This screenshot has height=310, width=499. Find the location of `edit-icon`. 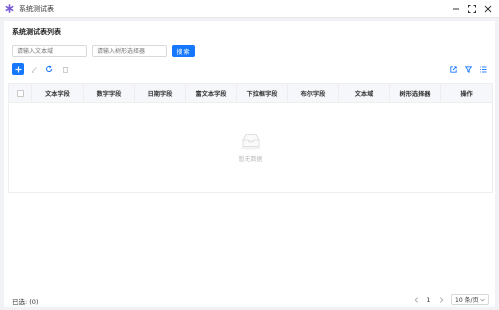

edit-icon is located at coordinates (34, 69).